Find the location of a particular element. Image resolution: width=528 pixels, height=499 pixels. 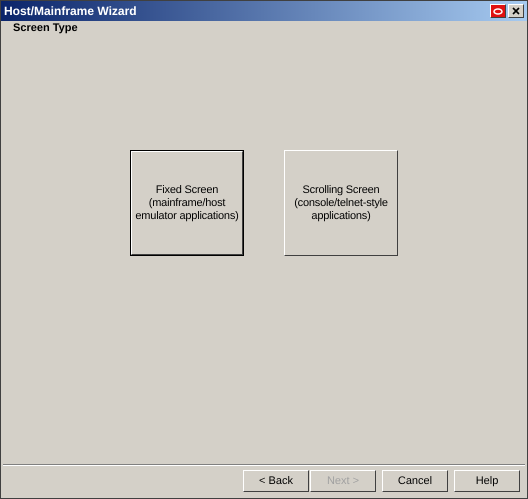

close-button is located at coordinates (516, 11).